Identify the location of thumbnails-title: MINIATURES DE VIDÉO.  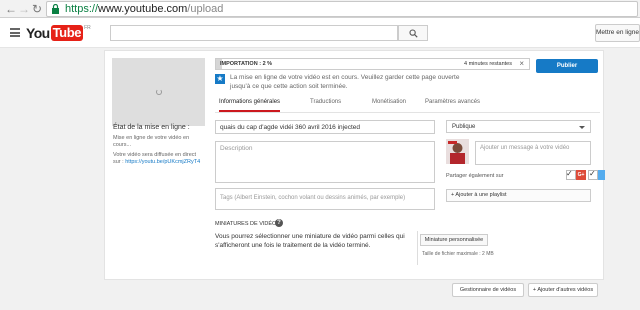
(246, 224).